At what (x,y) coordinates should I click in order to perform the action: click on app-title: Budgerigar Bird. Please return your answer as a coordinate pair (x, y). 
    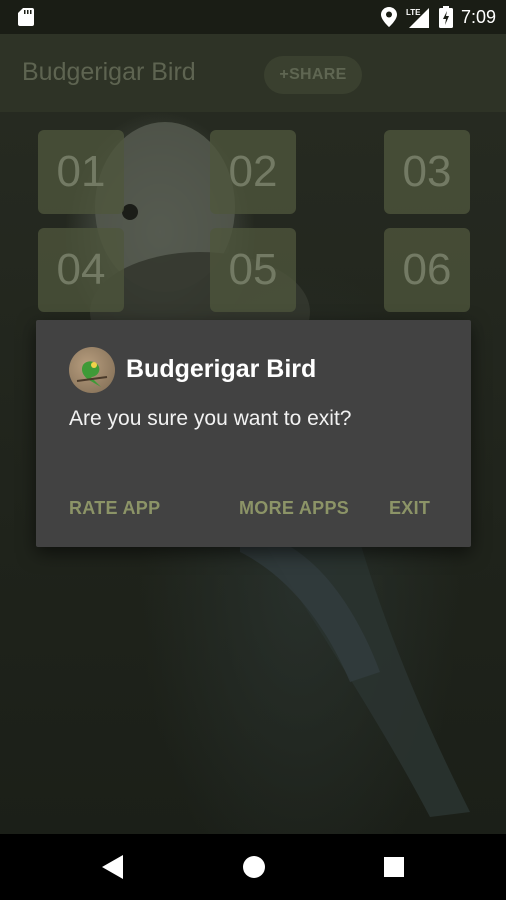
    Looking at the image, I should click on (109, 72).